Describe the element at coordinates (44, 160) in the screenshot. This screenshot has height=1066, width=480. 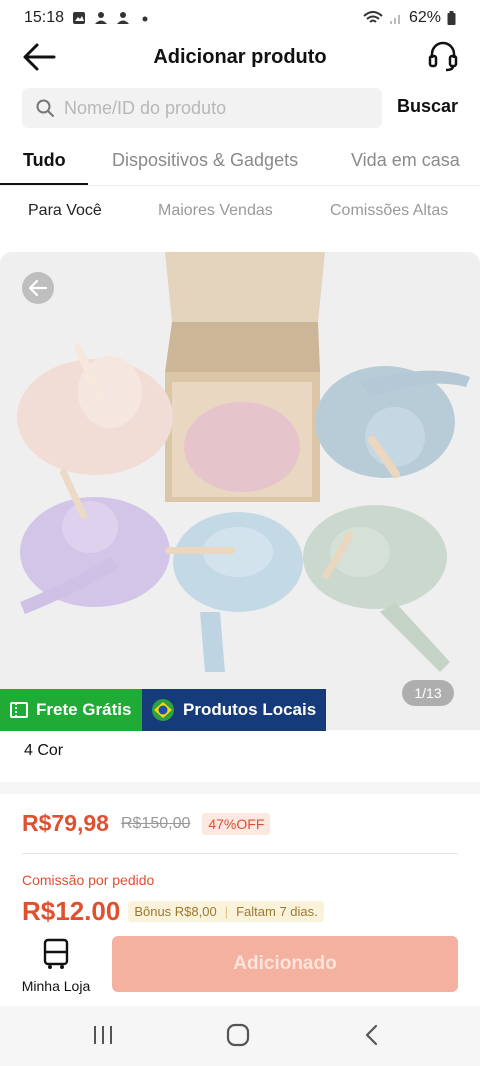
I see `tab-tudo: Tudo` at that location.